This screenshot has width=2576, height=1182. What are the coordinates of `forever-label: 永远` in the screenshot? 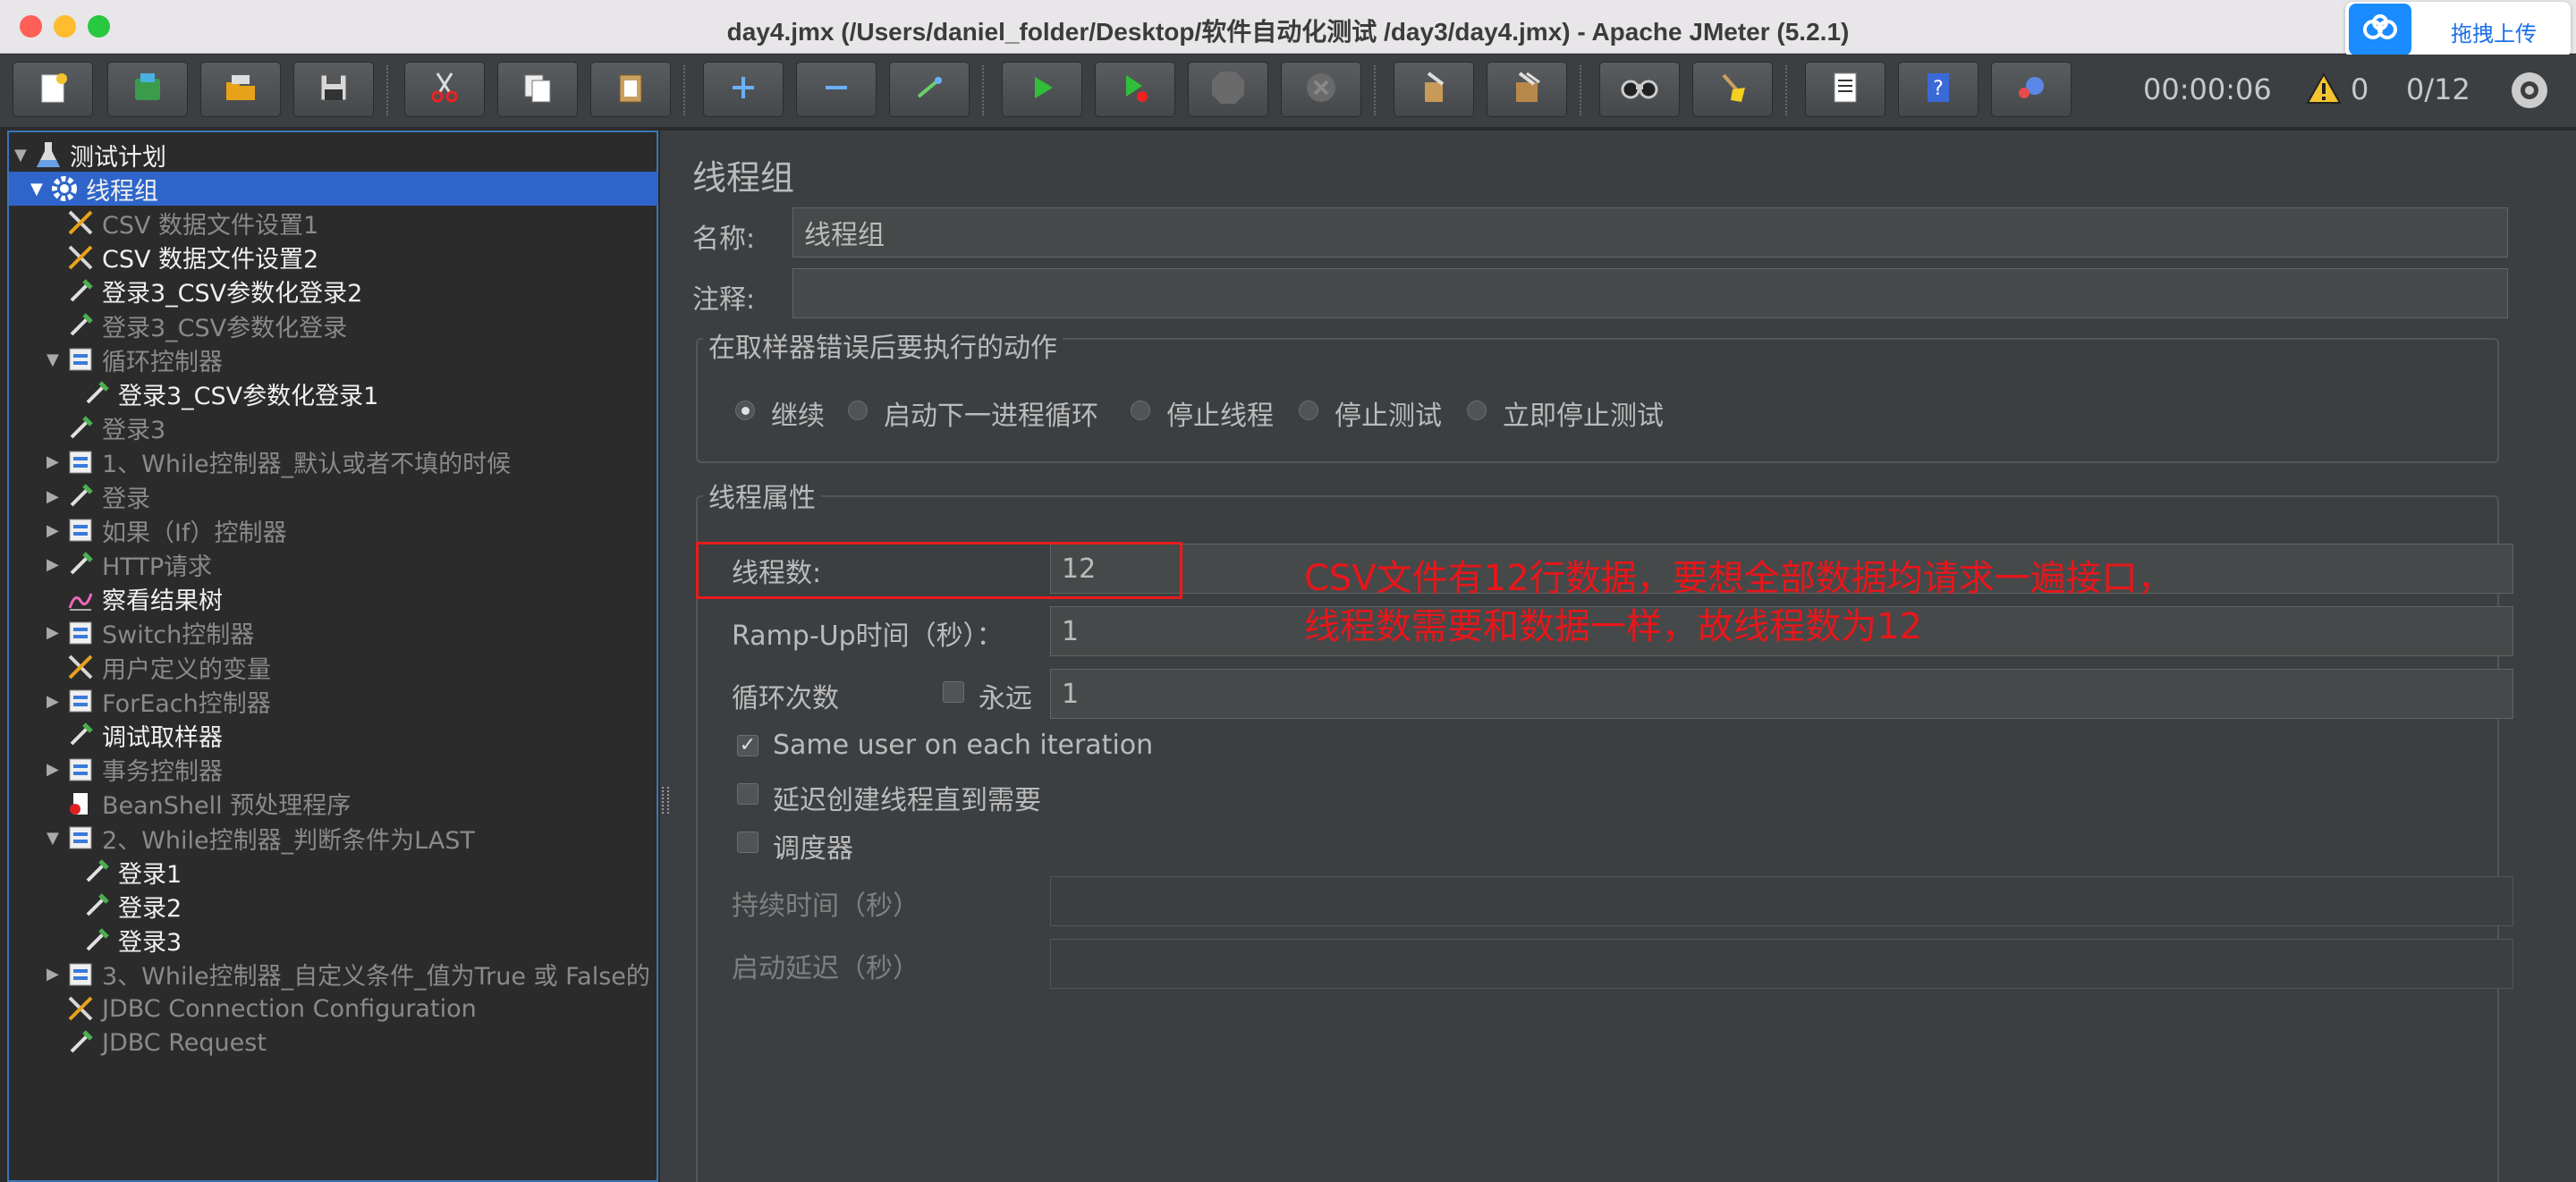 It's located at (1005, 695).